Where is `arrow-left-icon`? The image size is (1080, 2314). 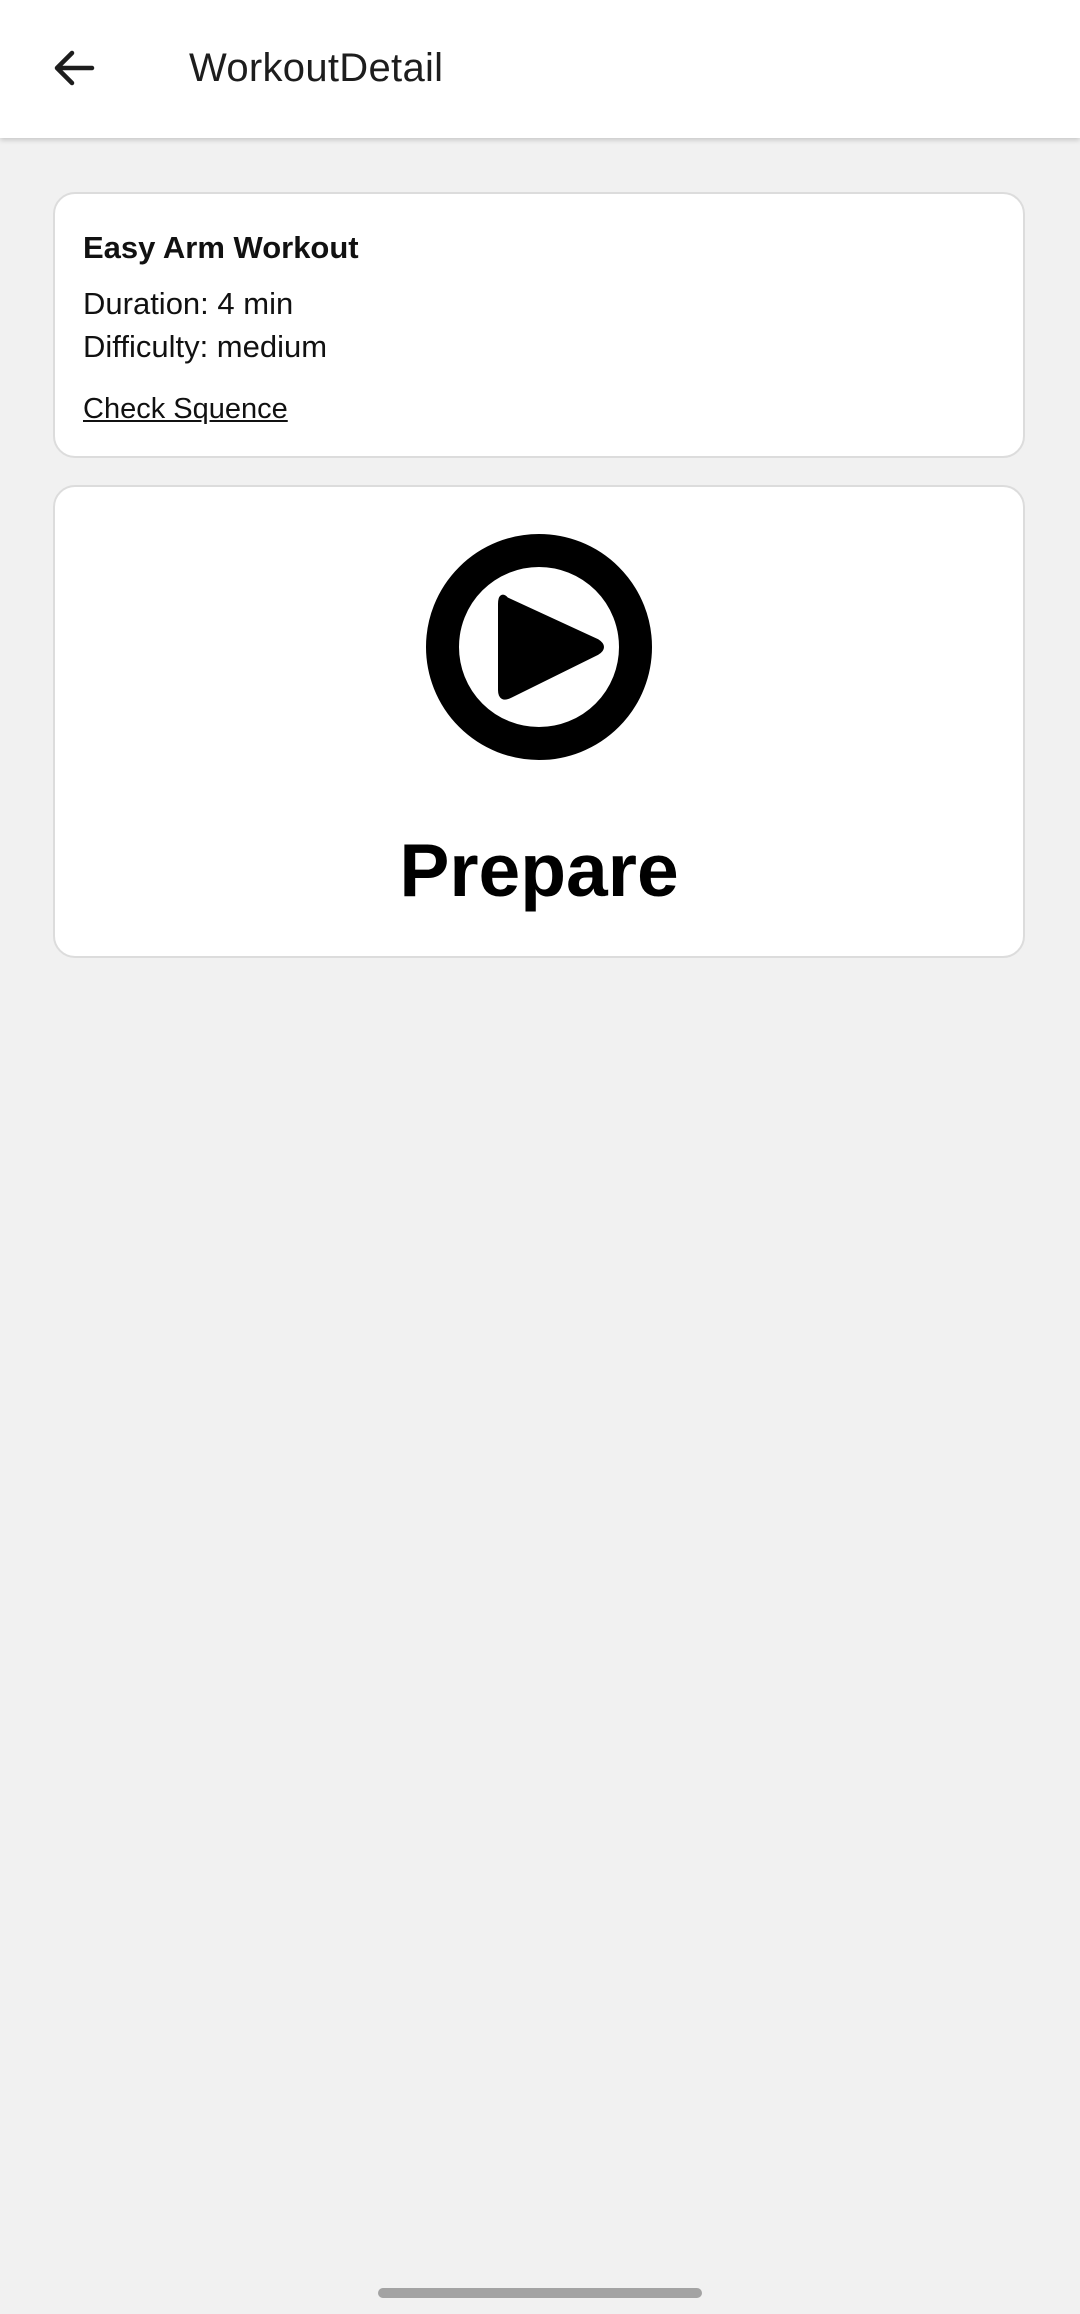 arrow-left-icon is located at coordinates (74, 68).